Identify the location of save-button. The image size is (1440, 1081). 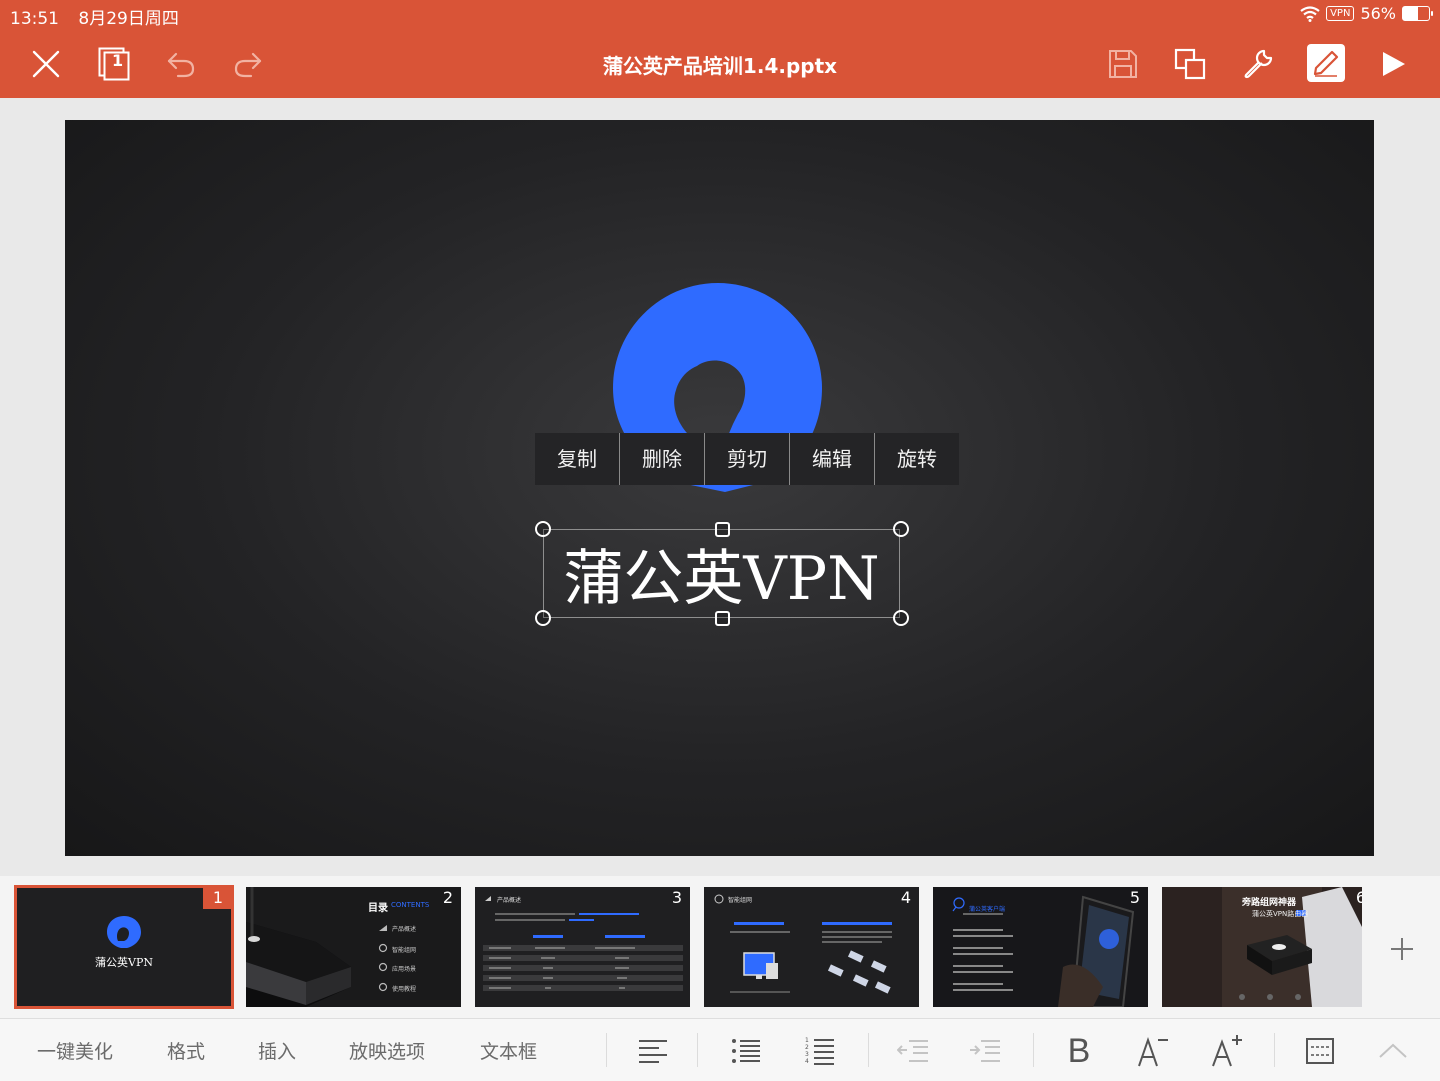
(1123, 64).